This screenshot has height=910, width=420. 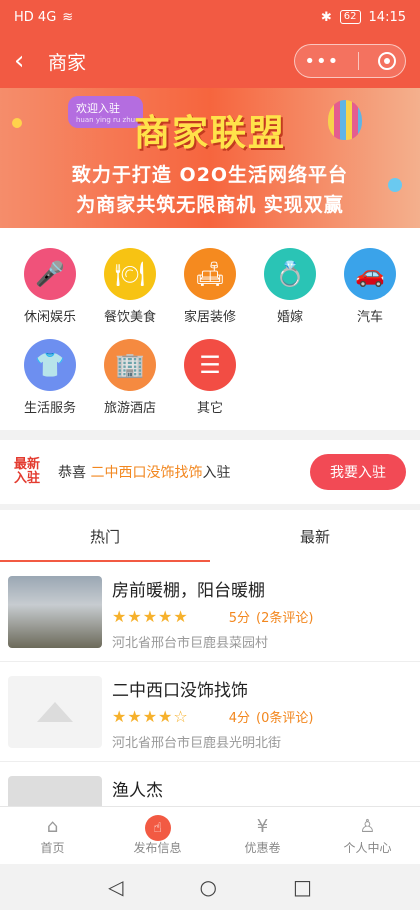 What do you see at coordinates (210, 365) in the screenshot?
I see `list-icon: ☰` at bounding box center [210, 365].